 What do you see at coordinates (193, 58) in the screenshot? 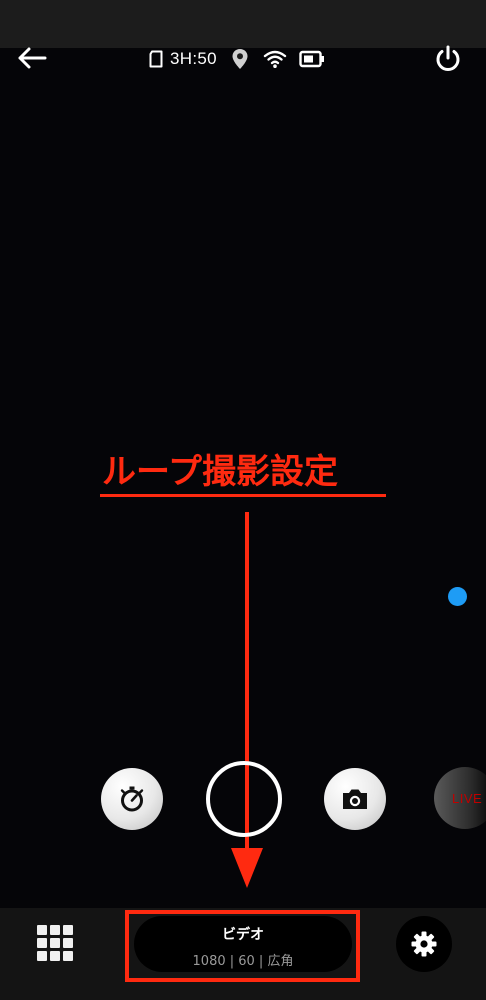
I see `remaining-time: 3H:50` at bounding box center [193, 58].